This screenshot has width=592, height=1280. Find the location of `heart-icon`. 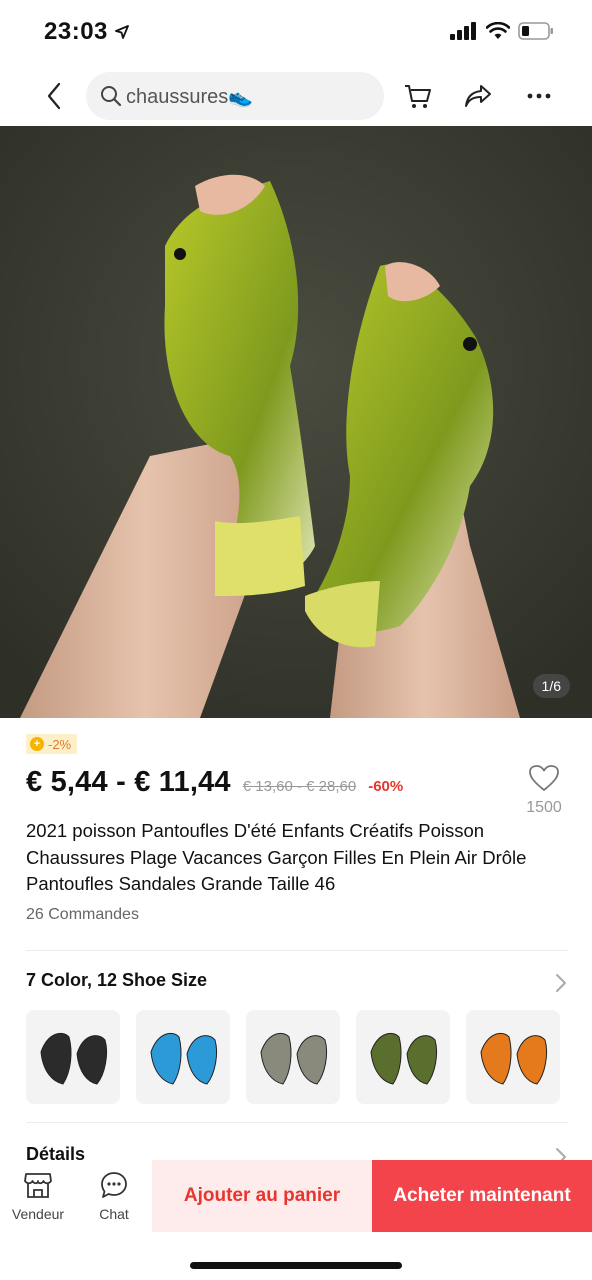

heart-icon is located at coordinates (544, 778).